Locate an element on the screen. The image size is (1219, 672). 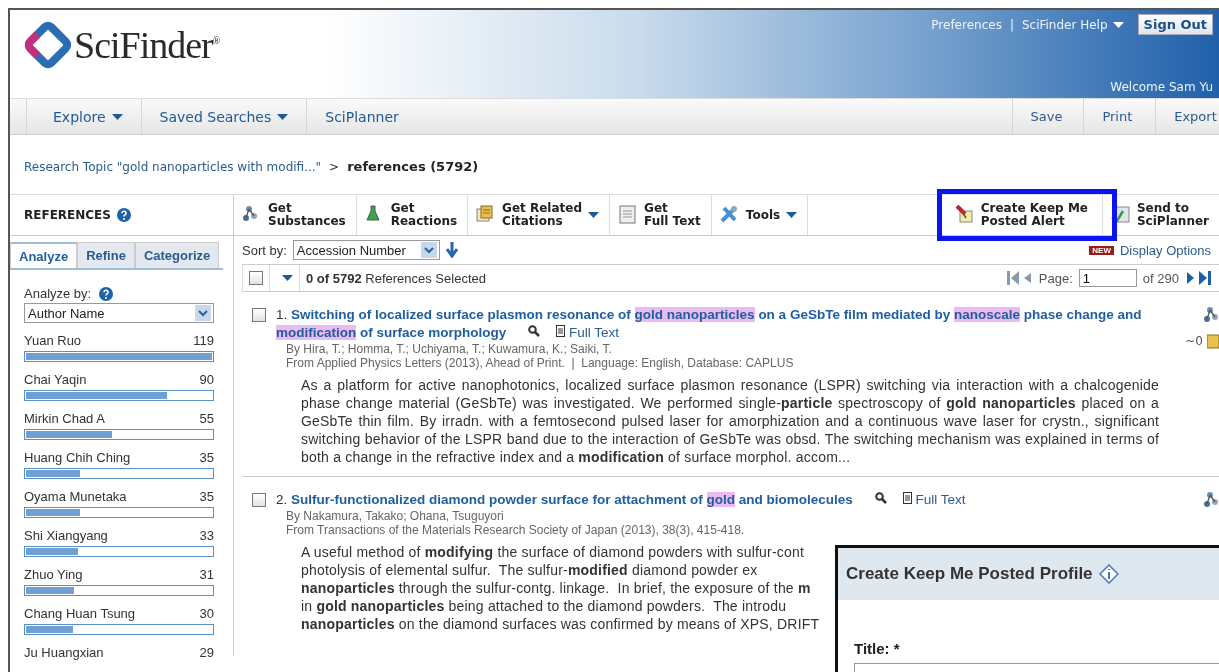
sort-label: Sort by: is located at coordinates (264, 250).